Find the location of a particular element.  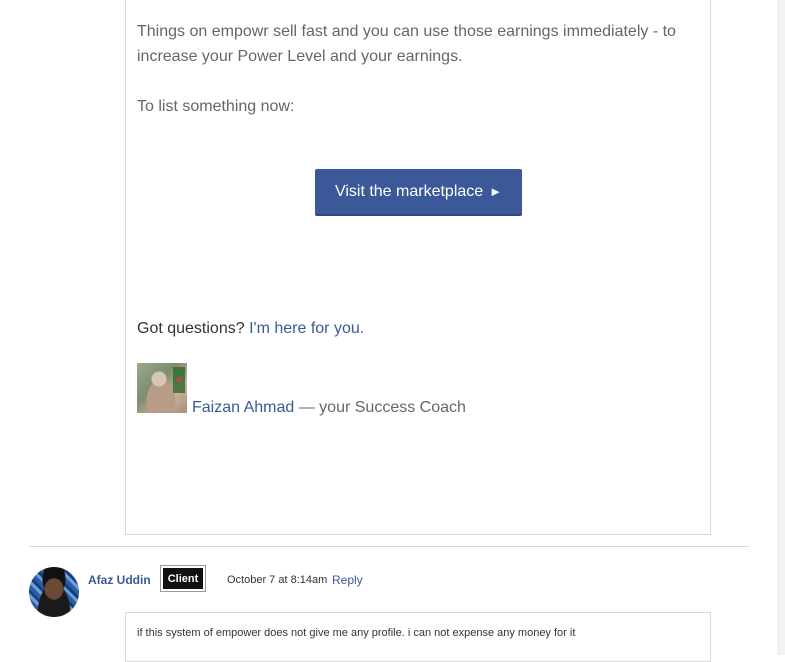

comment-divider is located at coordinates (389, 546).